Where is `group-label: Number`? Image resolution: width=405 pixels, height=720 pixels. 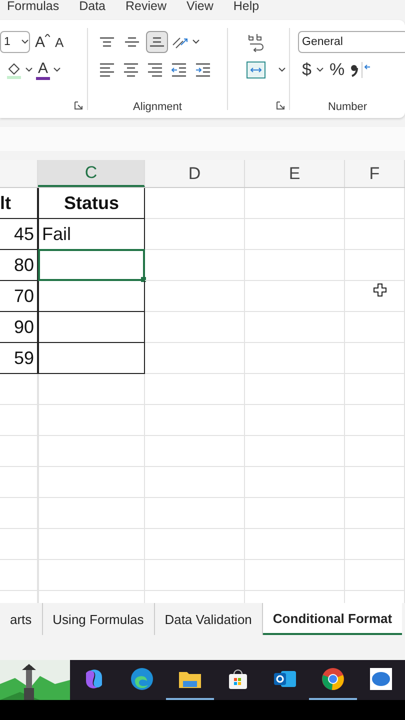
group-label: Number is located at coordinates (348, 107).